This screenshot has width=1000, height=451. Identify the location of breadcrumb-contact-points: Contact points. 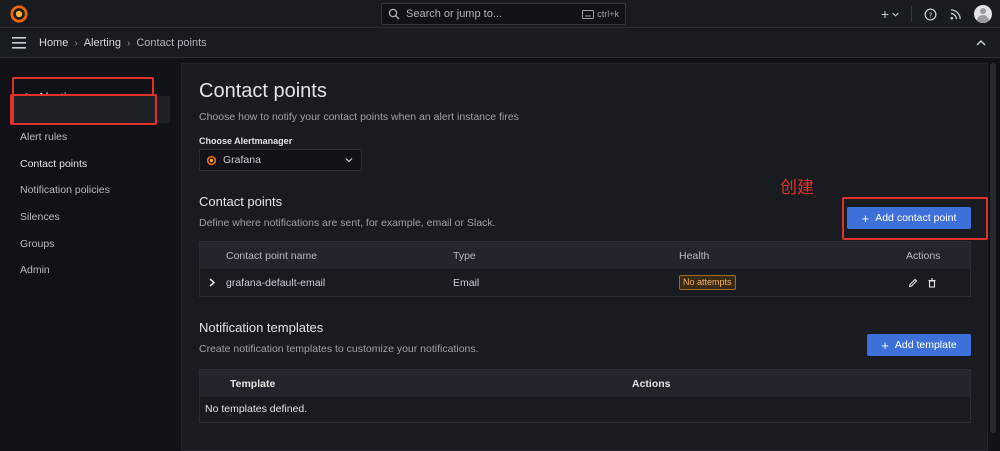
(171, 43).